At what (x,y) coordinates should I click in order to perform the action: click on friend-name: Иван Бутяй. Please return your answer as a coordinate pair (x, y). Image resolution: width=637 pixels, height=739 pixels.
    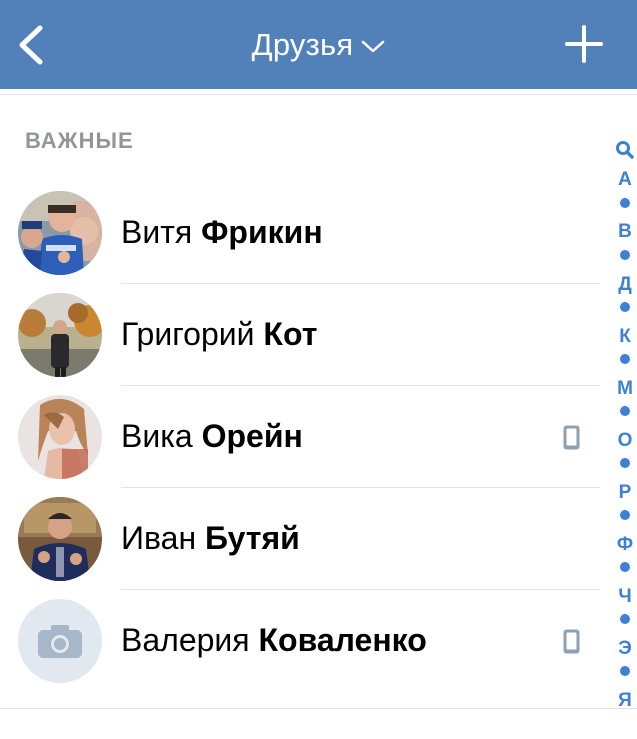
    Looking at the image, I should click on (210, 538).